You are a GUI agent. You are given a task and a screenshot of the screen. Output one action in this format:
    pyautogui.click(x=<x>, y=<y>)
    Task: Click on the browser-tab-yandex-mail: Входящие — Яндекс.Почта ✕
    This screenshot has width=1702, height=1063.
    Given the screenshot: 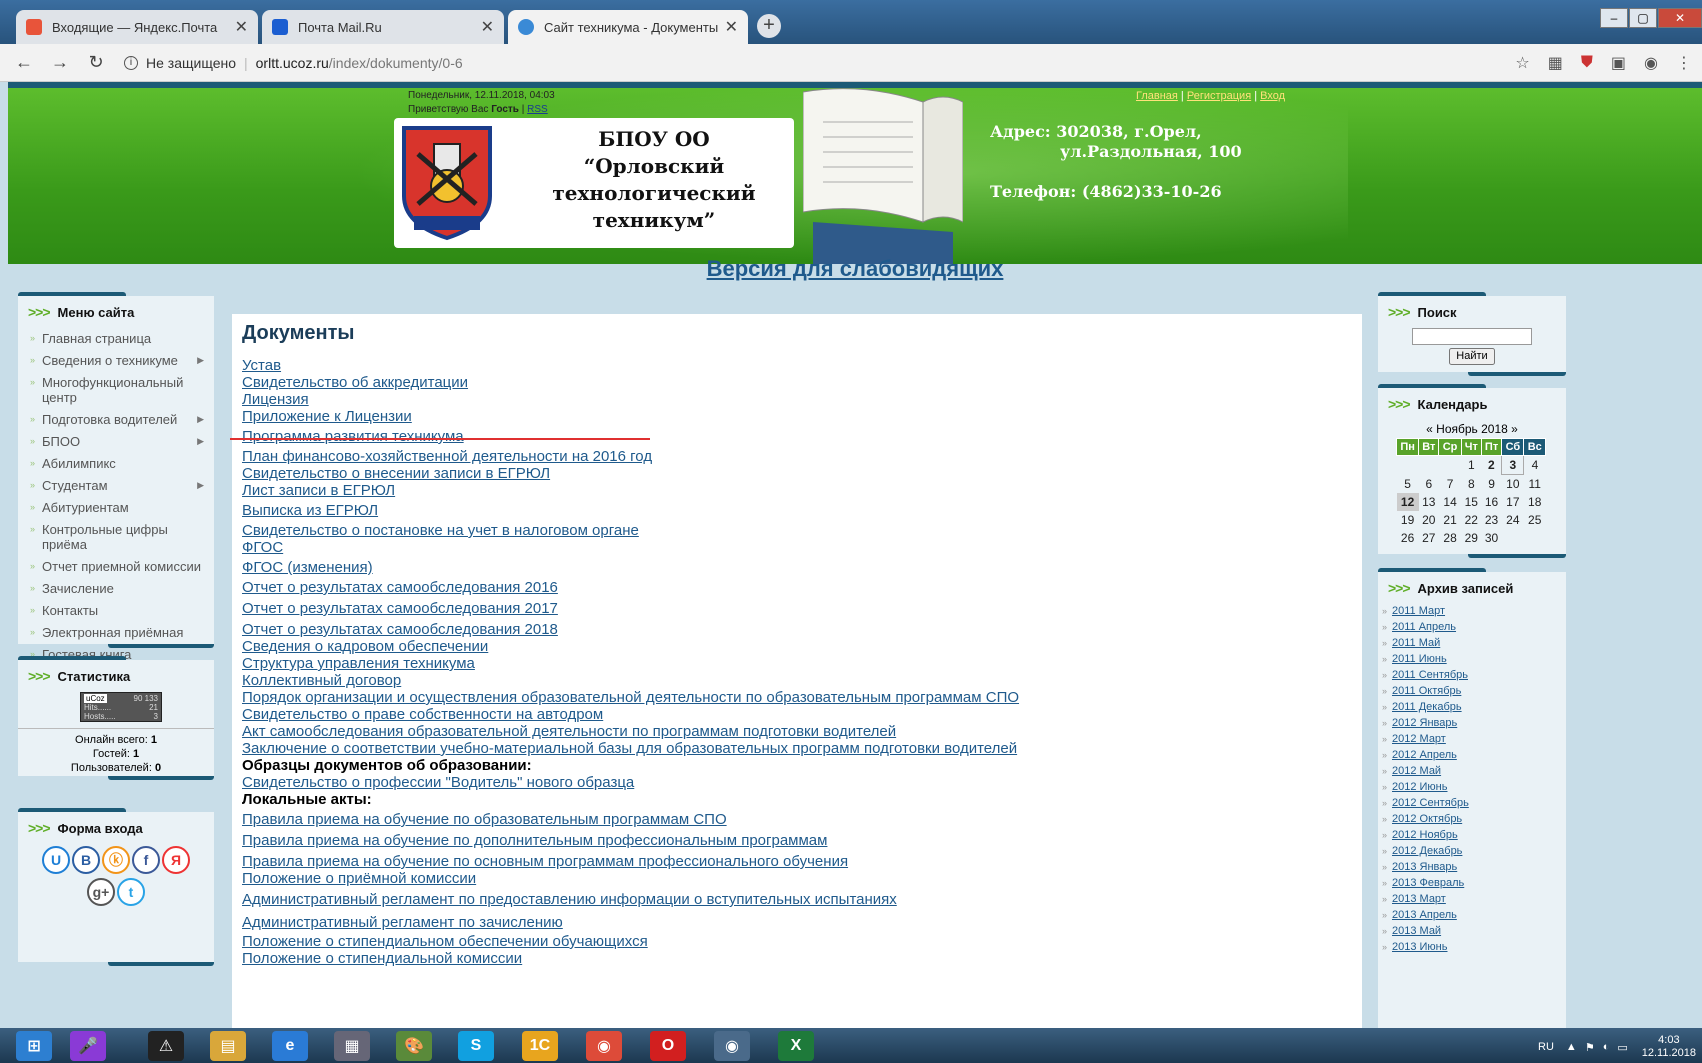 What is the action you would take?
    pyautogui.click(x=137, y=27)
    